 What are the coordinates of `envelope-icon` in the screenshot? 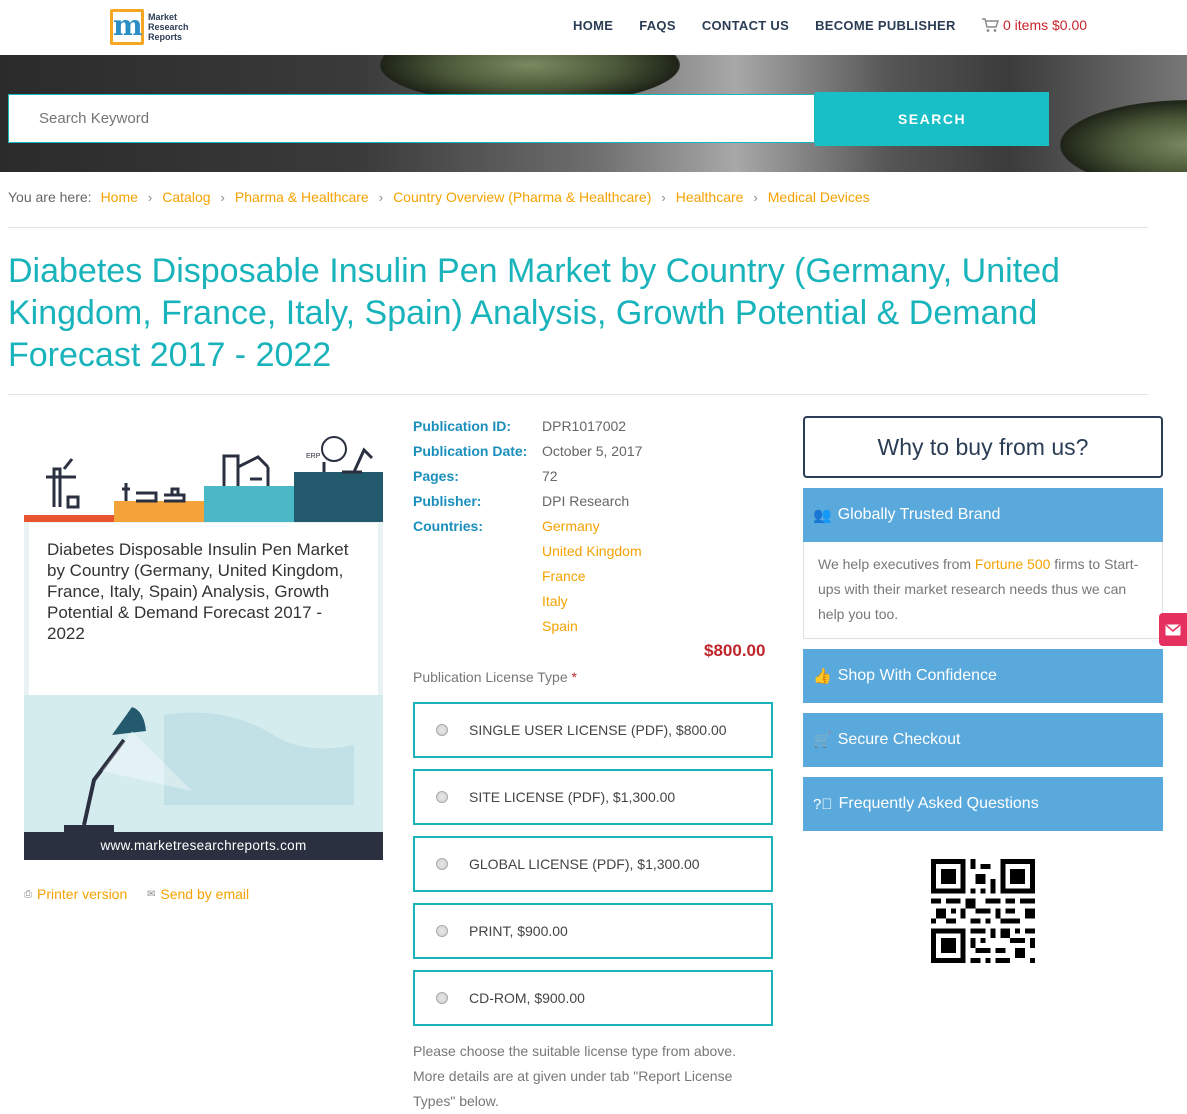 It's located at (1173, 629).